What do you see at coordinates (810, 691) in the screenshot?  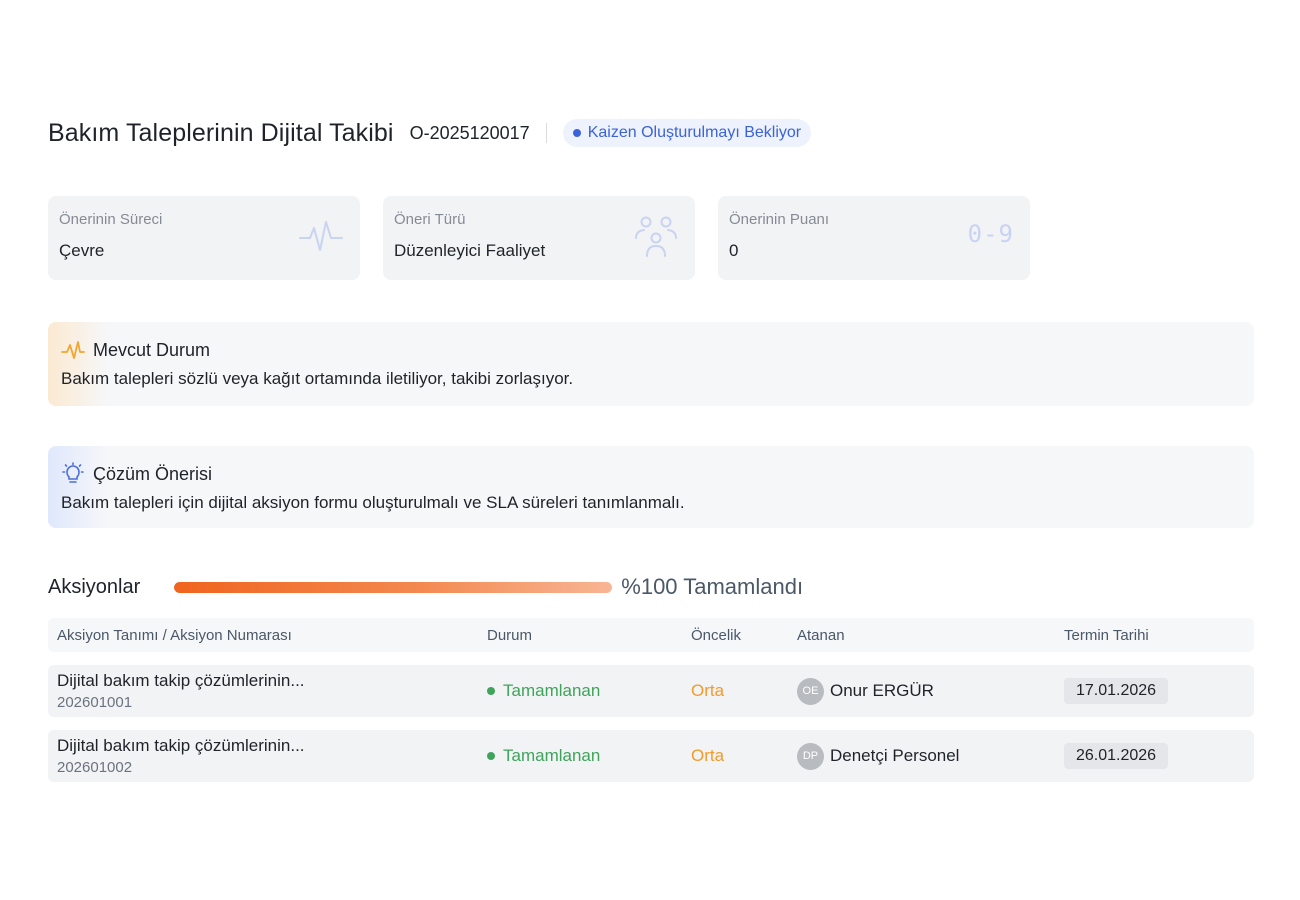 I see `avatar: OE` at bounding box center [810, 691].